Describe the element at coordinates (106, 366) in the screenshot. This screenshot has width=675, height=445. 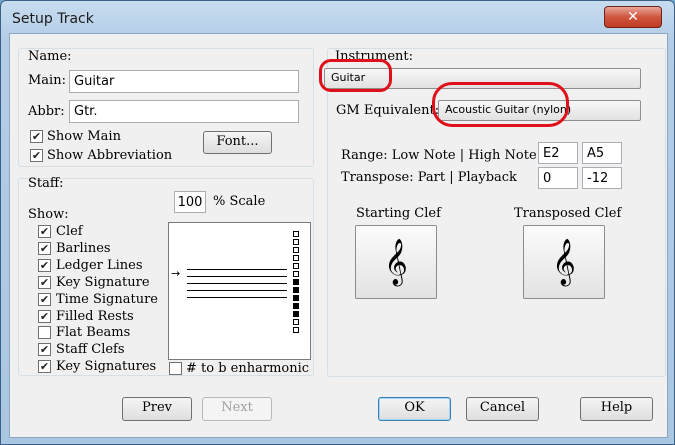
I see `staff-option-label: Key Signatures` at that location.